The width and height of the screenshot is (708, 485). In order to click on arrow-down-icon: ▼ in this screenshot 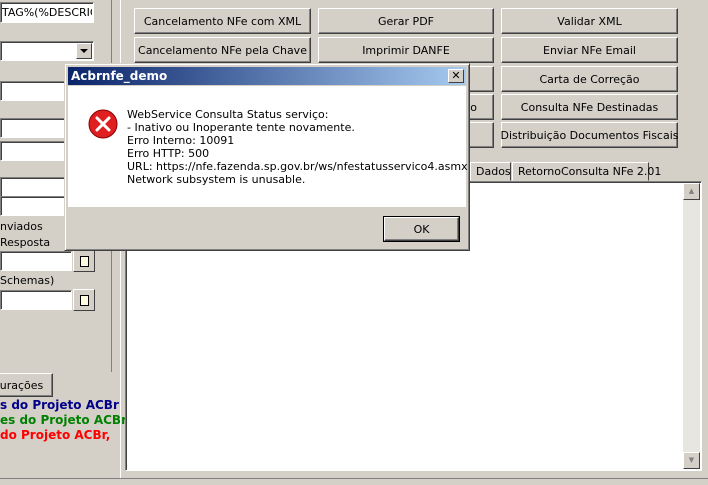, I will do `click(691, 460)`.